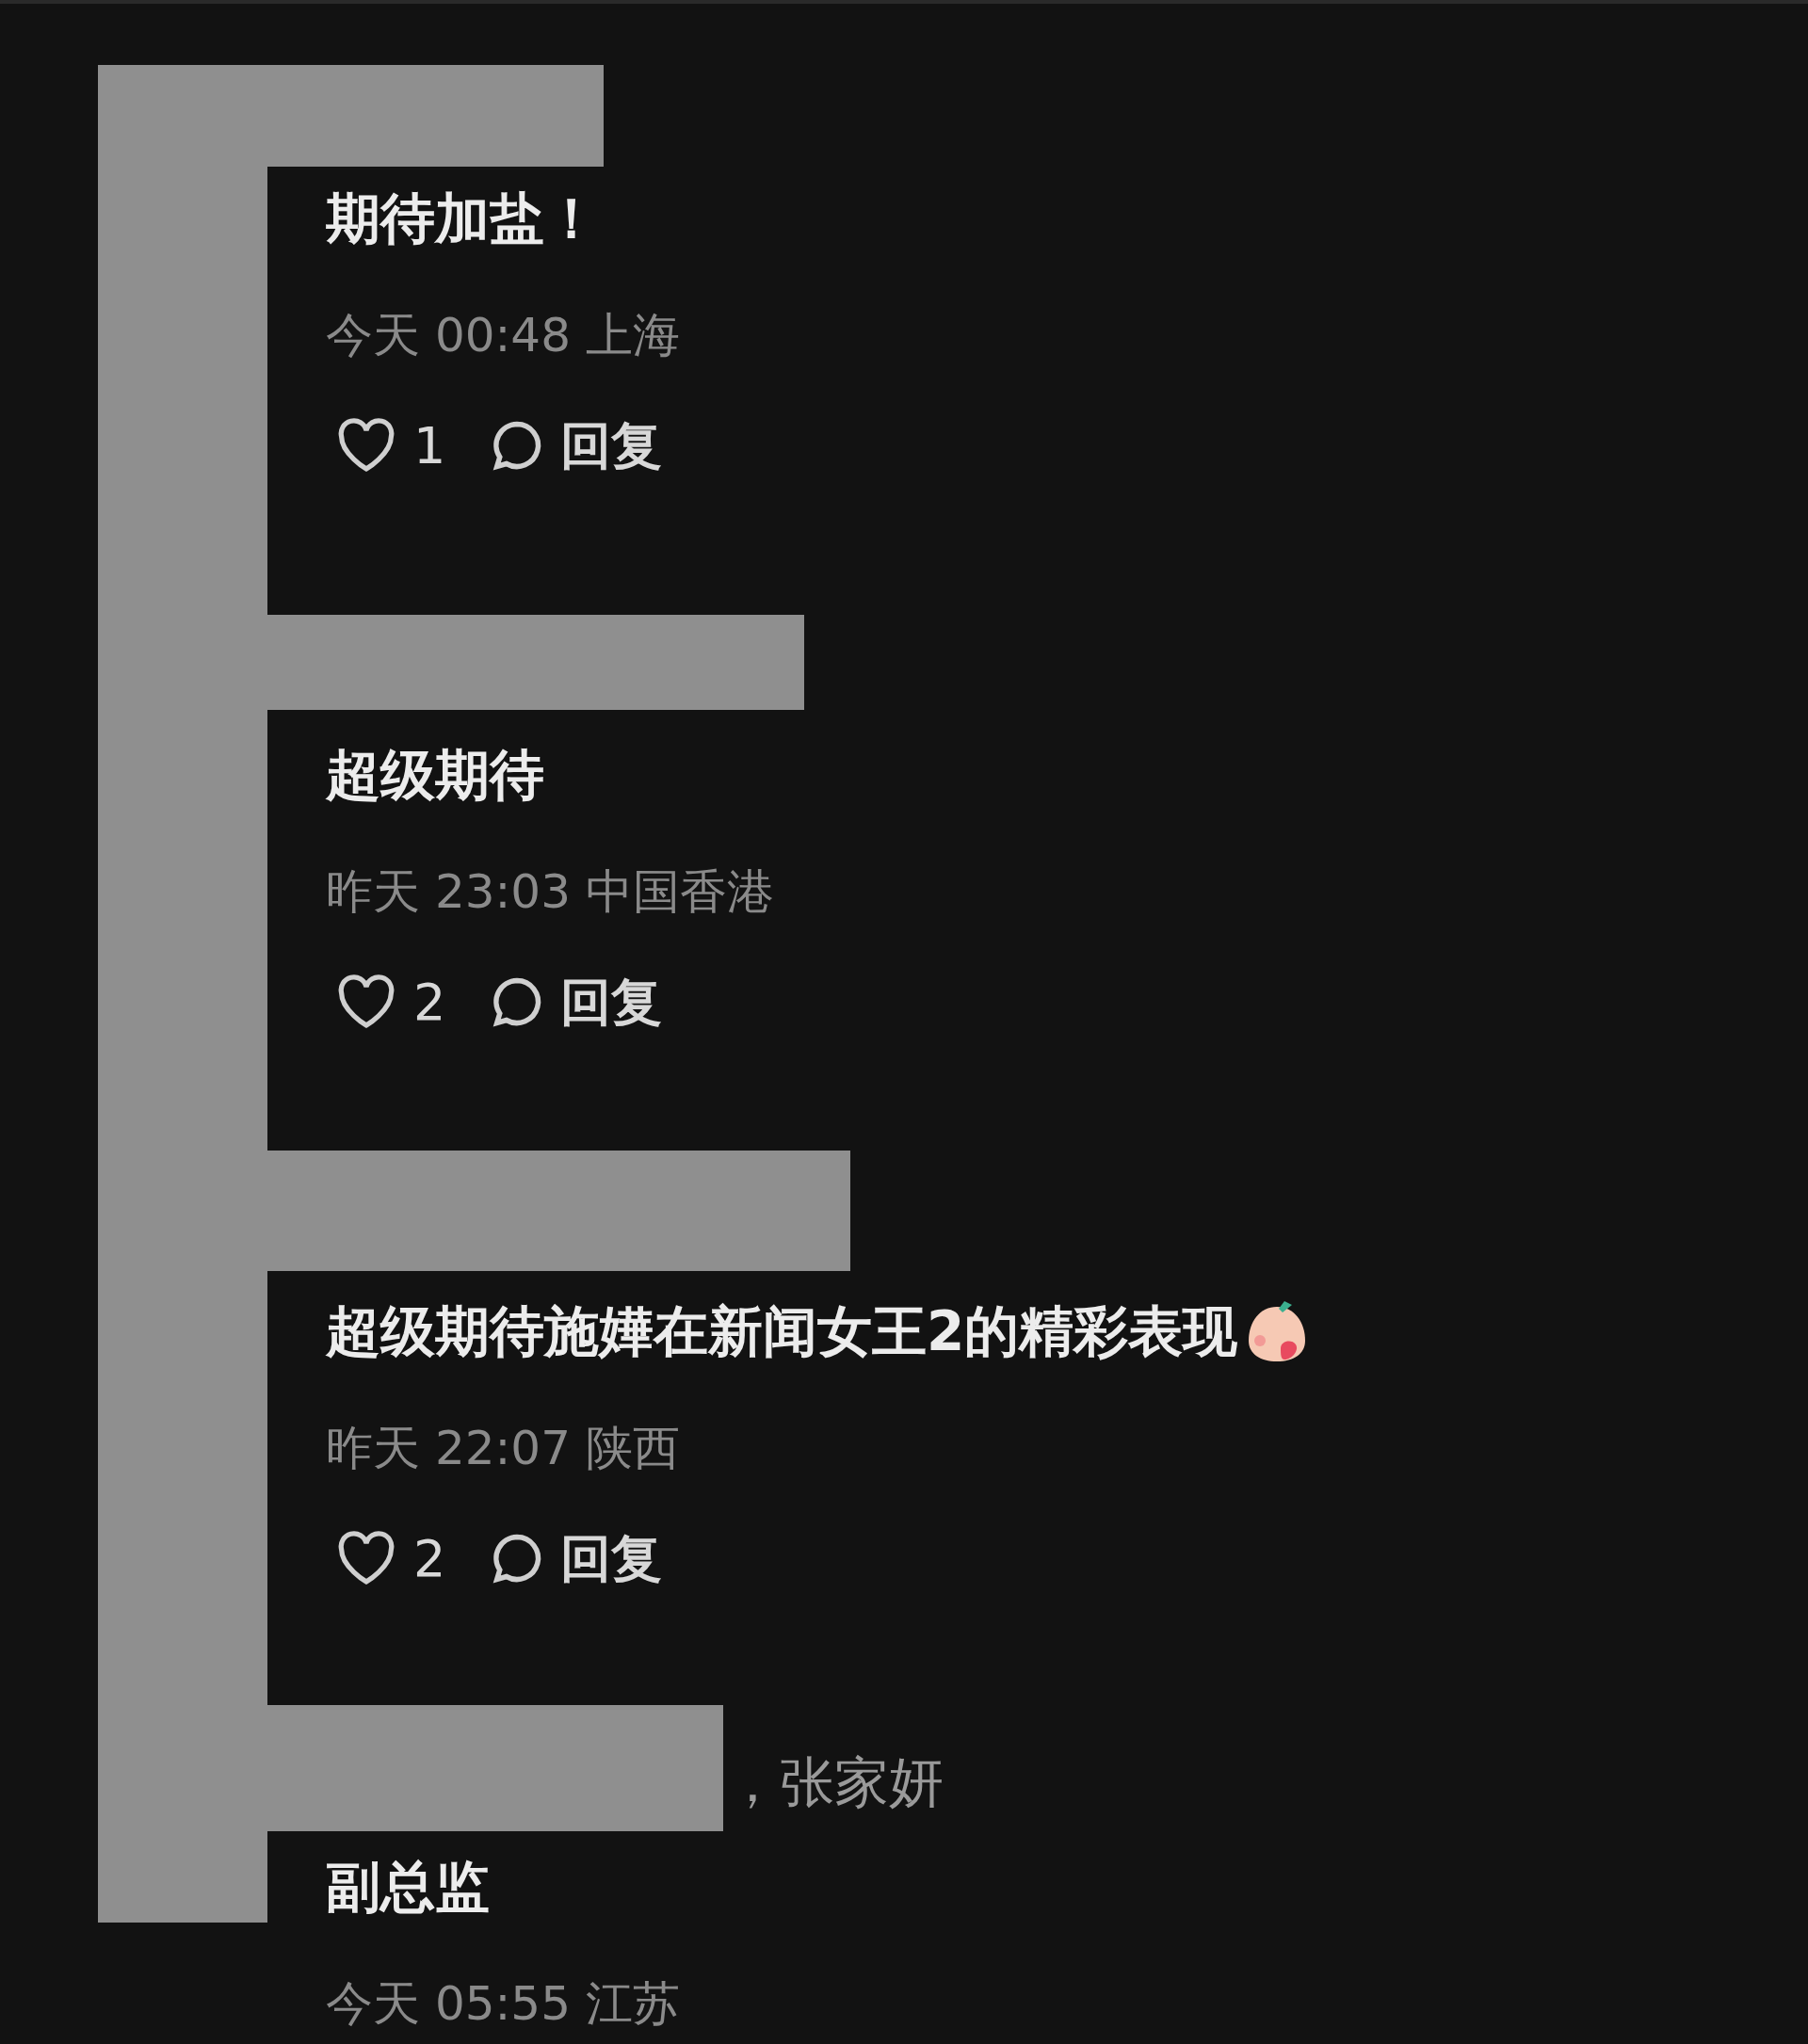 This screenshot has height=2044, width=1808. I want to click on comment-meta: 昨天 23:03 中国香港, so click(550, 891).